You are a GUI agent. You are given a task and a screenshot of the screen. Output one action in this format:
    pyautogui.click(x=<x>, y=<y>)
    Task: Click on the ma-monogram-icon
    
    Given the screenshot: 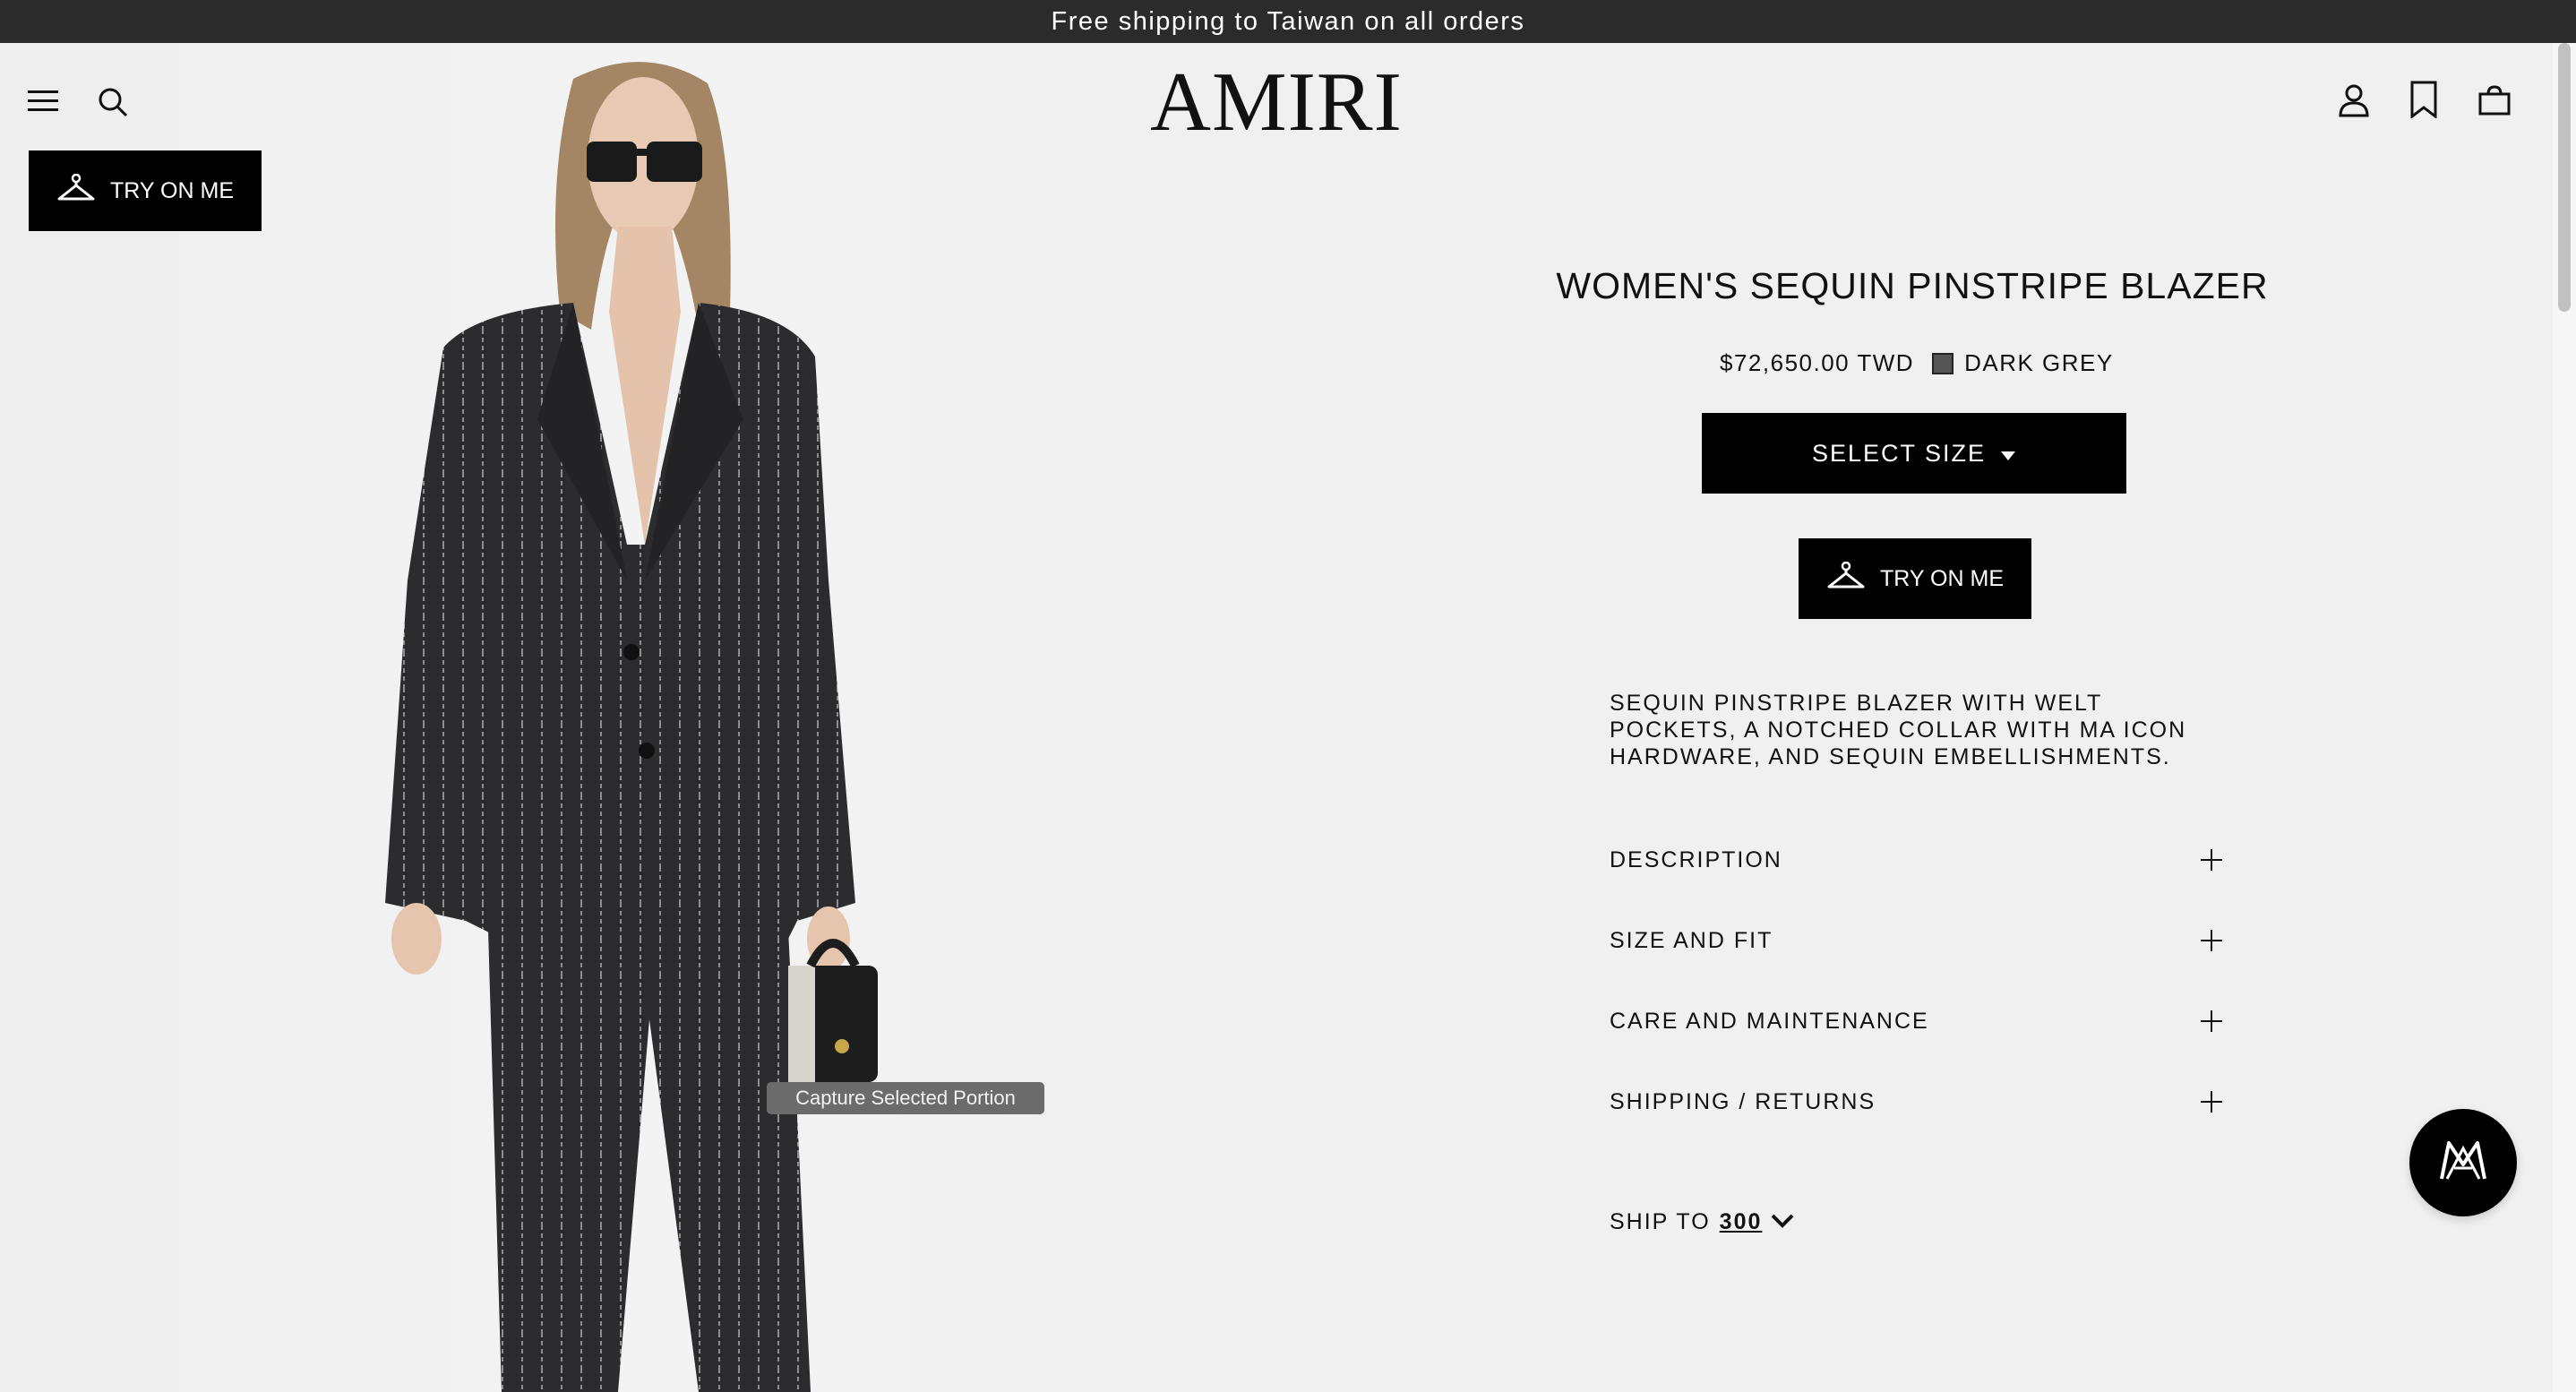 What is the action you would take?
    pyautogui.click(x=2463, y=1163)
    